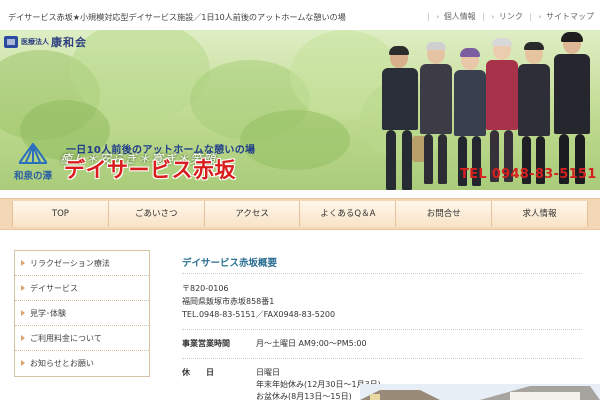 The image size is (600, 400). What do you see at coordinates (156, 214) in the screenshot?
I see `nav-greeting: ごあいさつ` at bounding box center [156, 214].